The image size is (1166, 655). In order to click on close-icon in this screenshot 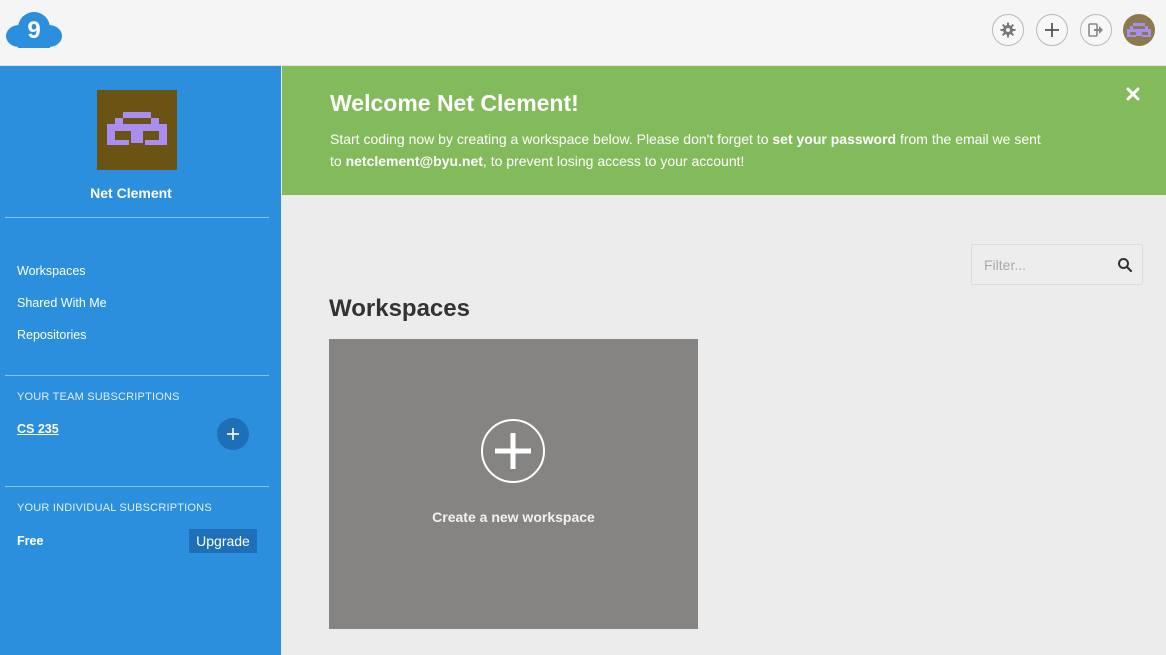, I will do `click(1133, 94)`.